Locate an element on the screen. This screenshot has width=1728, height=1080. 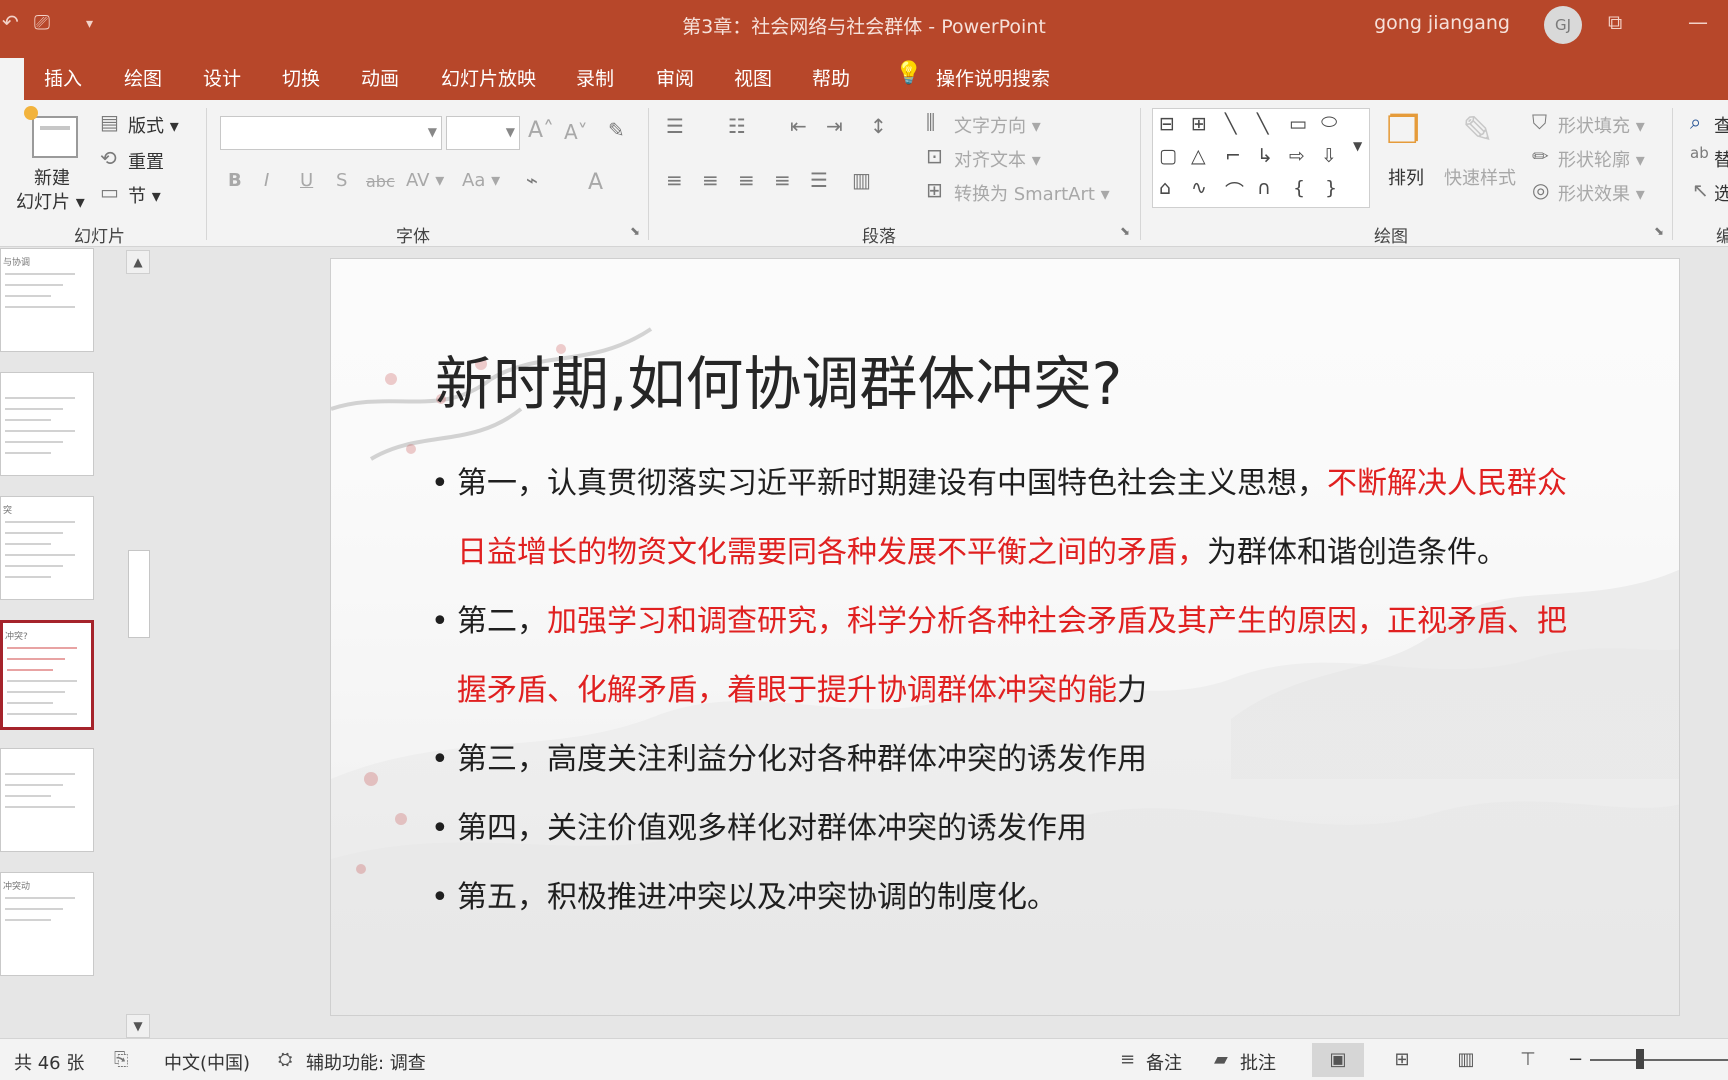
reading-view-button: ▥ is located at coordinates (1466, 1060).